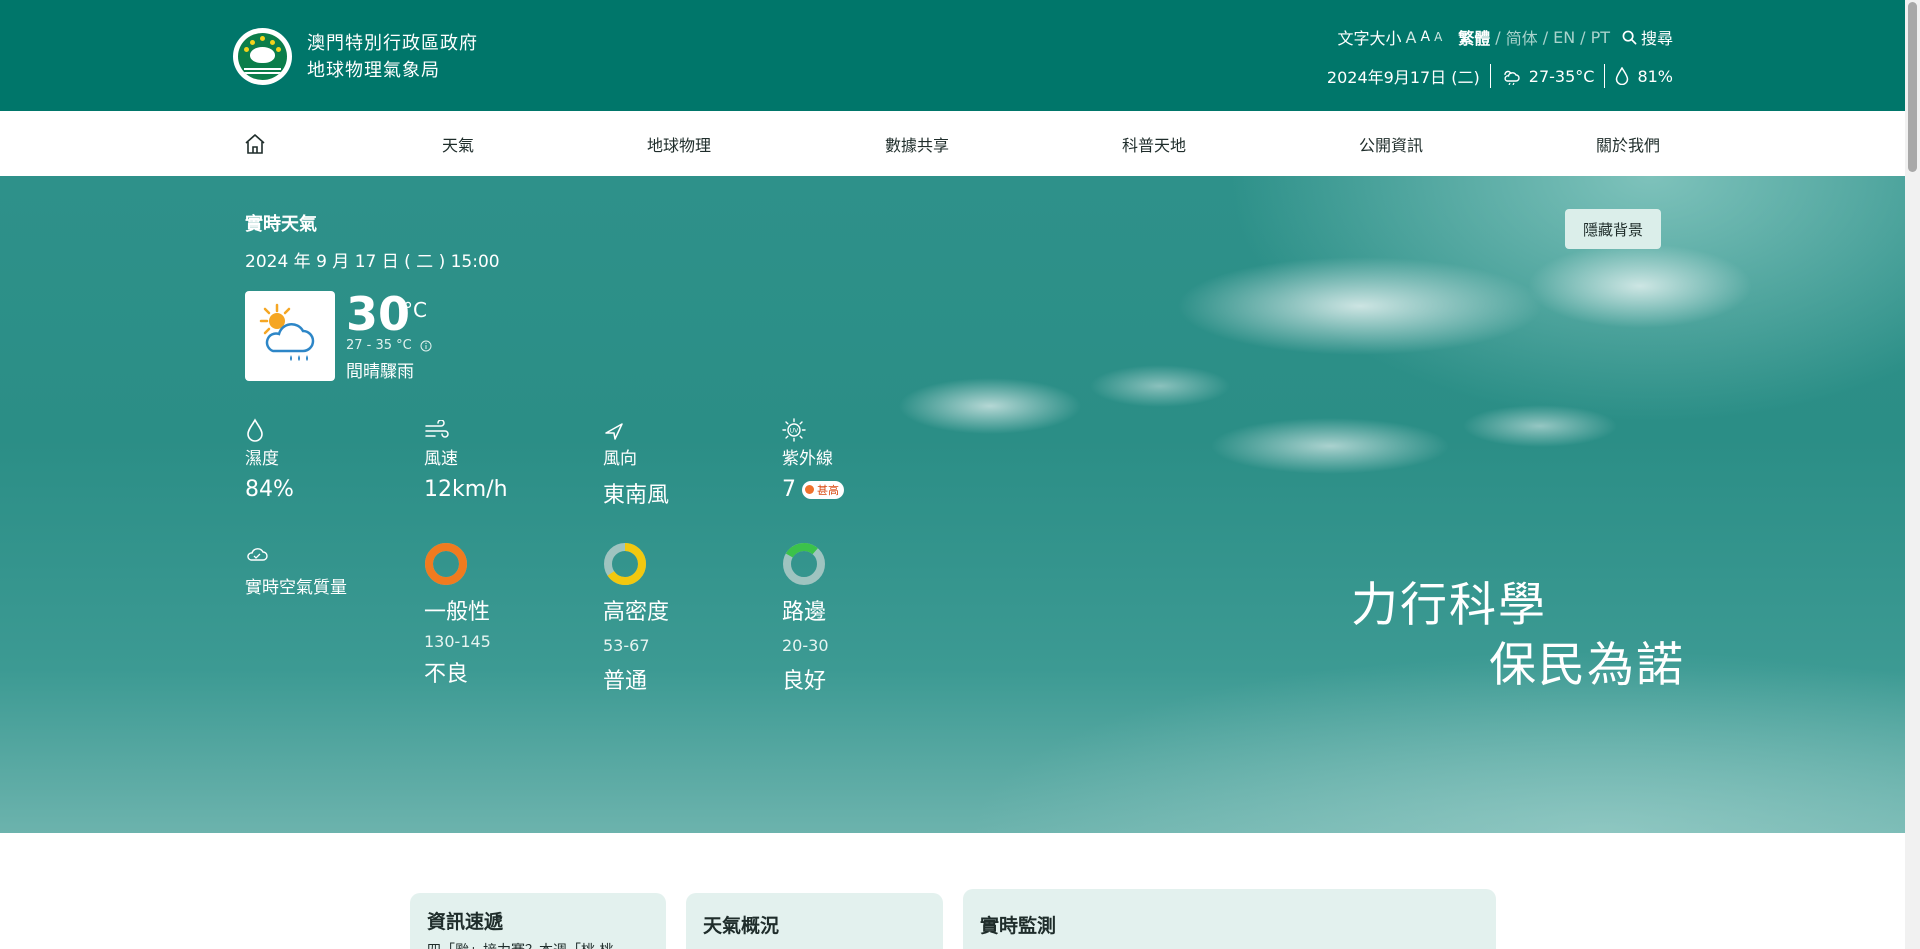  I want to click on header-humidity: 81%, so click(1655, 76).